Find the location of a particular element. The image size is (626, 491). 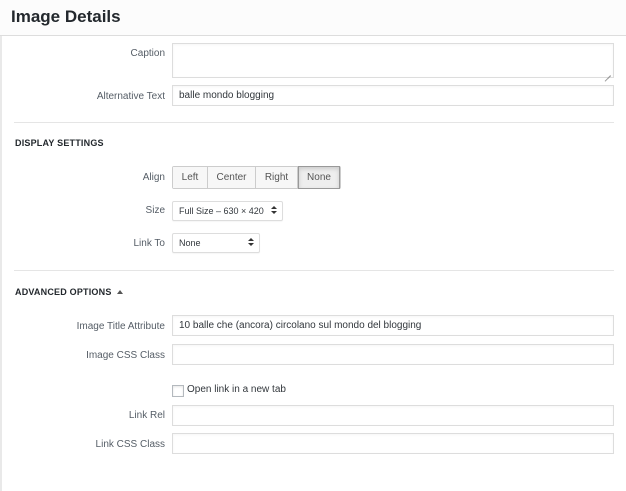

advanced-options-toggle: ADVANCED OPTIONS is located at coordinates (69, 292).